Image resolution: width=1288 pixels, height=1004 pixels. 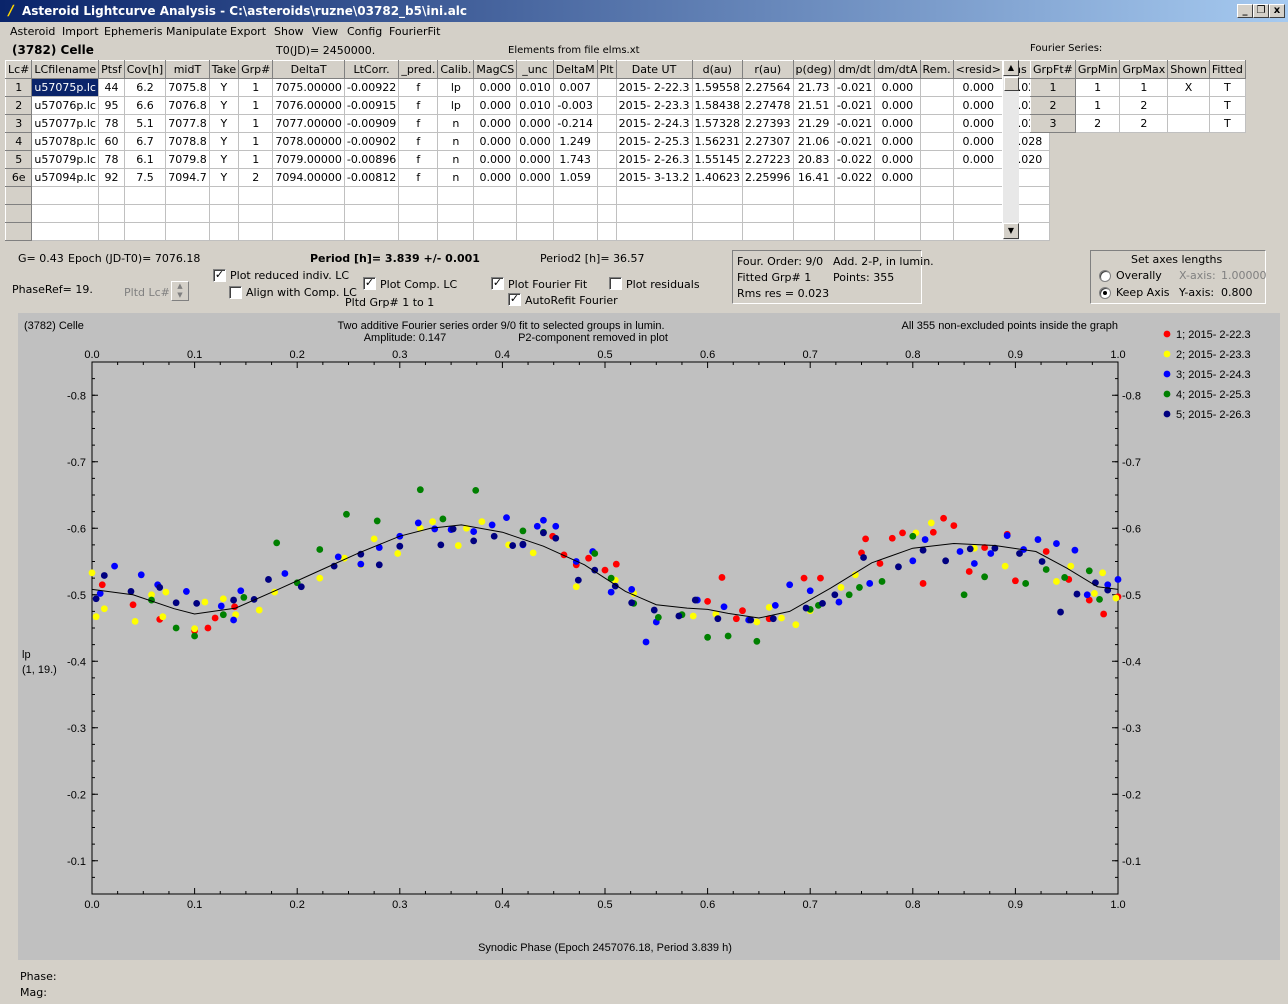 I want to click on table-scrollbar: ▲ ▼, so click(x=1010, y=150).